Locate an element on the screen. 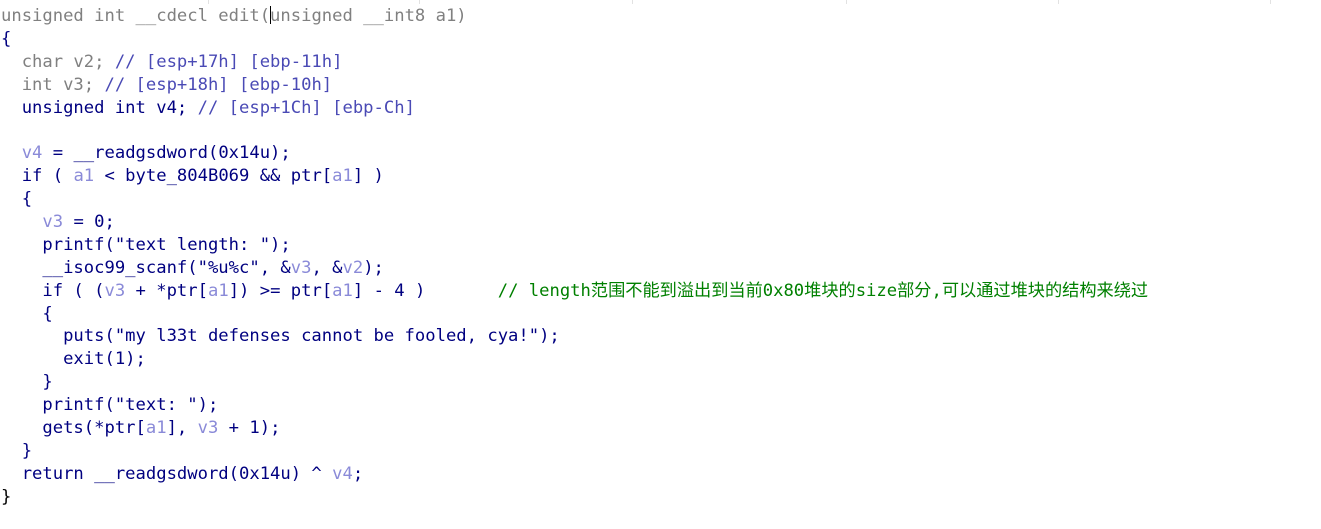  code-token: printf("text length: "); is located at coordinates (146, 244).